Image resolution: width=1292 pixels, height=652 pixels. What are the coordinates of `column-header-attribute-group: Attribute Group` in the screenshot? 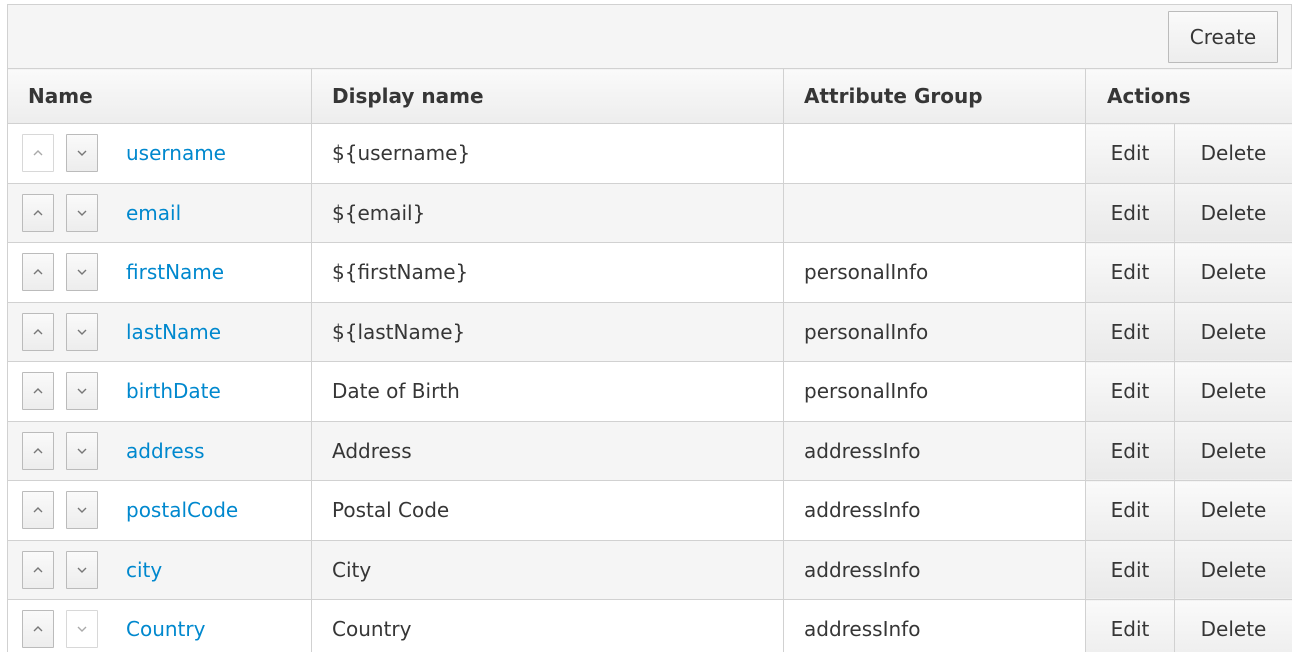 It's located at (934, 96).